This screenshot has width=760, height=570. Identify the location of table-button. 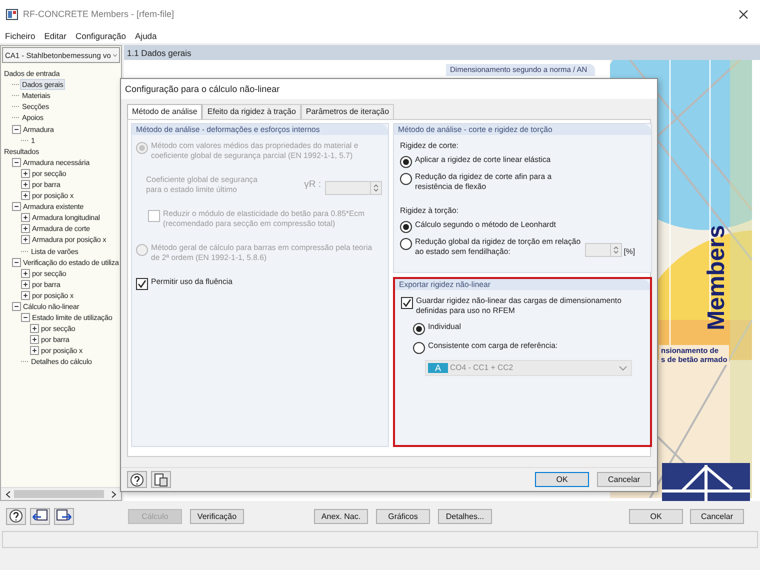
(161, 479).